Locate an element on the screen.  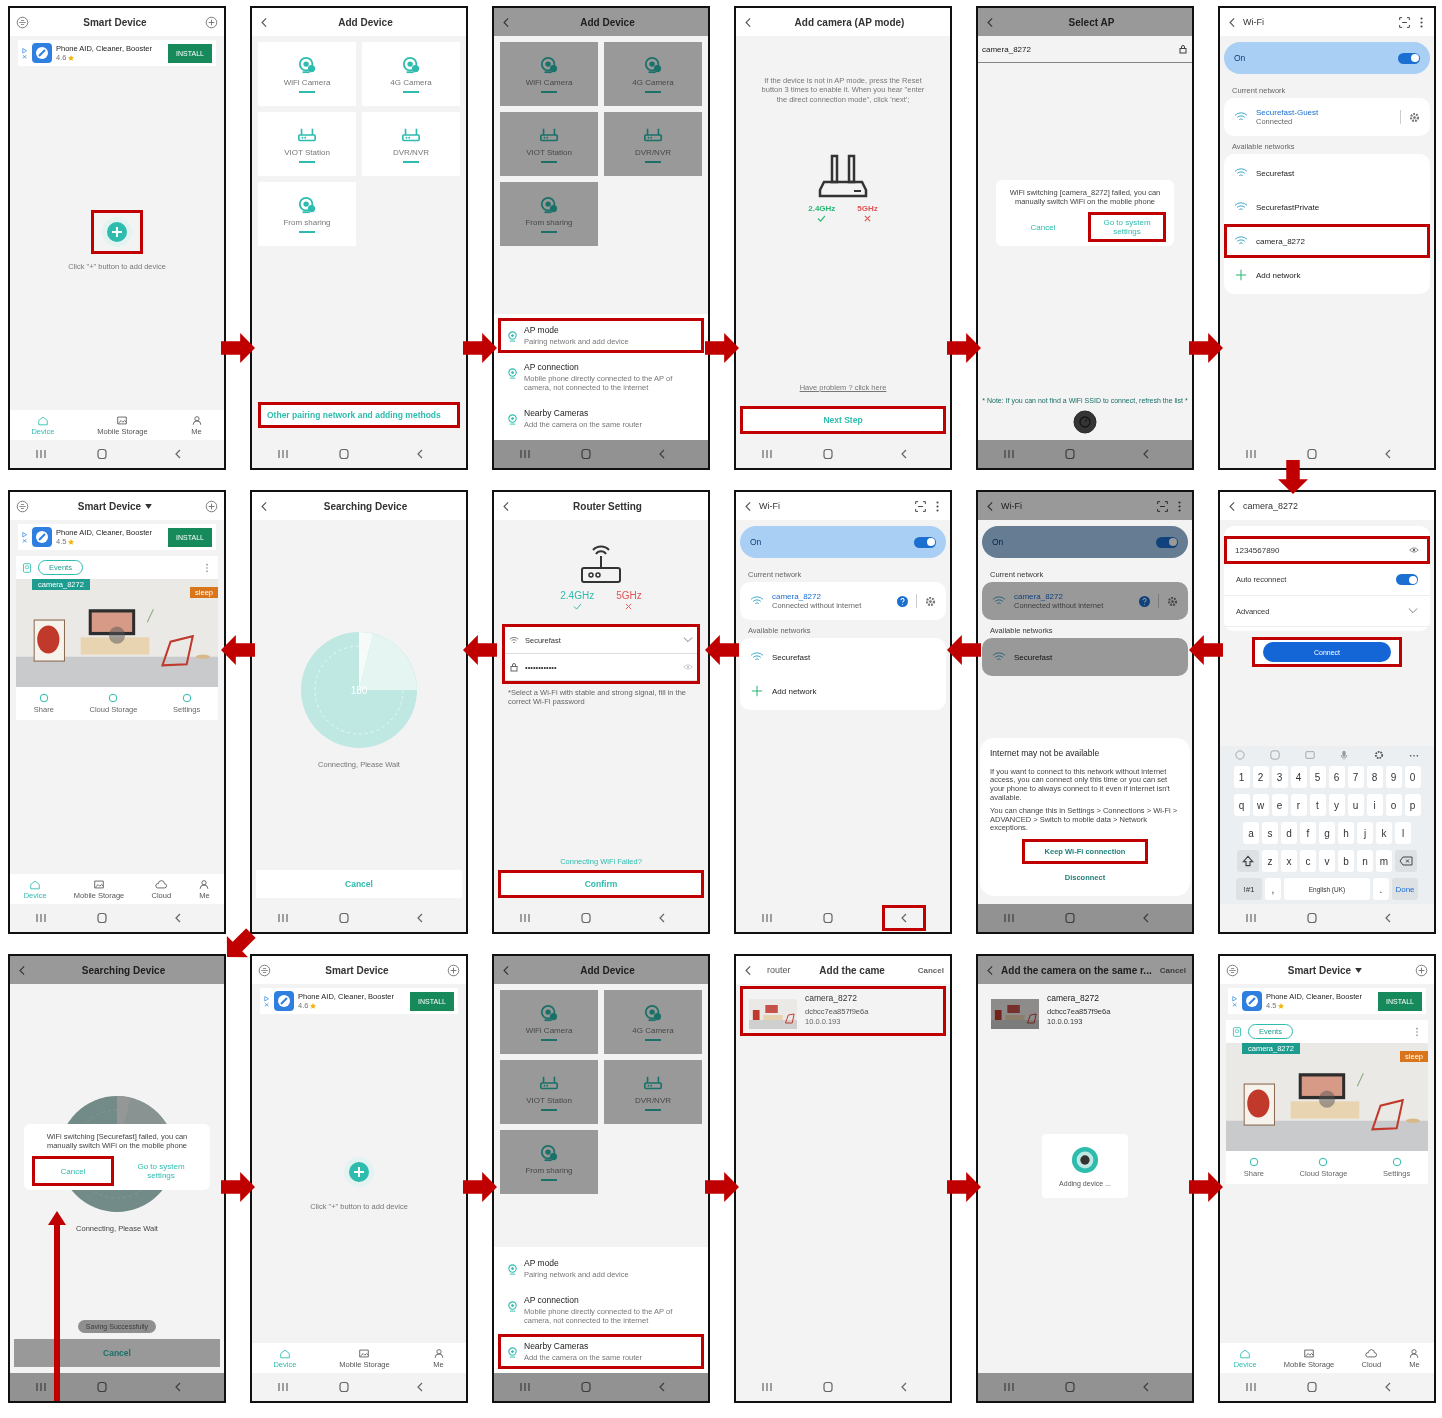
microphone-icon is located at coordinates (1344, 755).